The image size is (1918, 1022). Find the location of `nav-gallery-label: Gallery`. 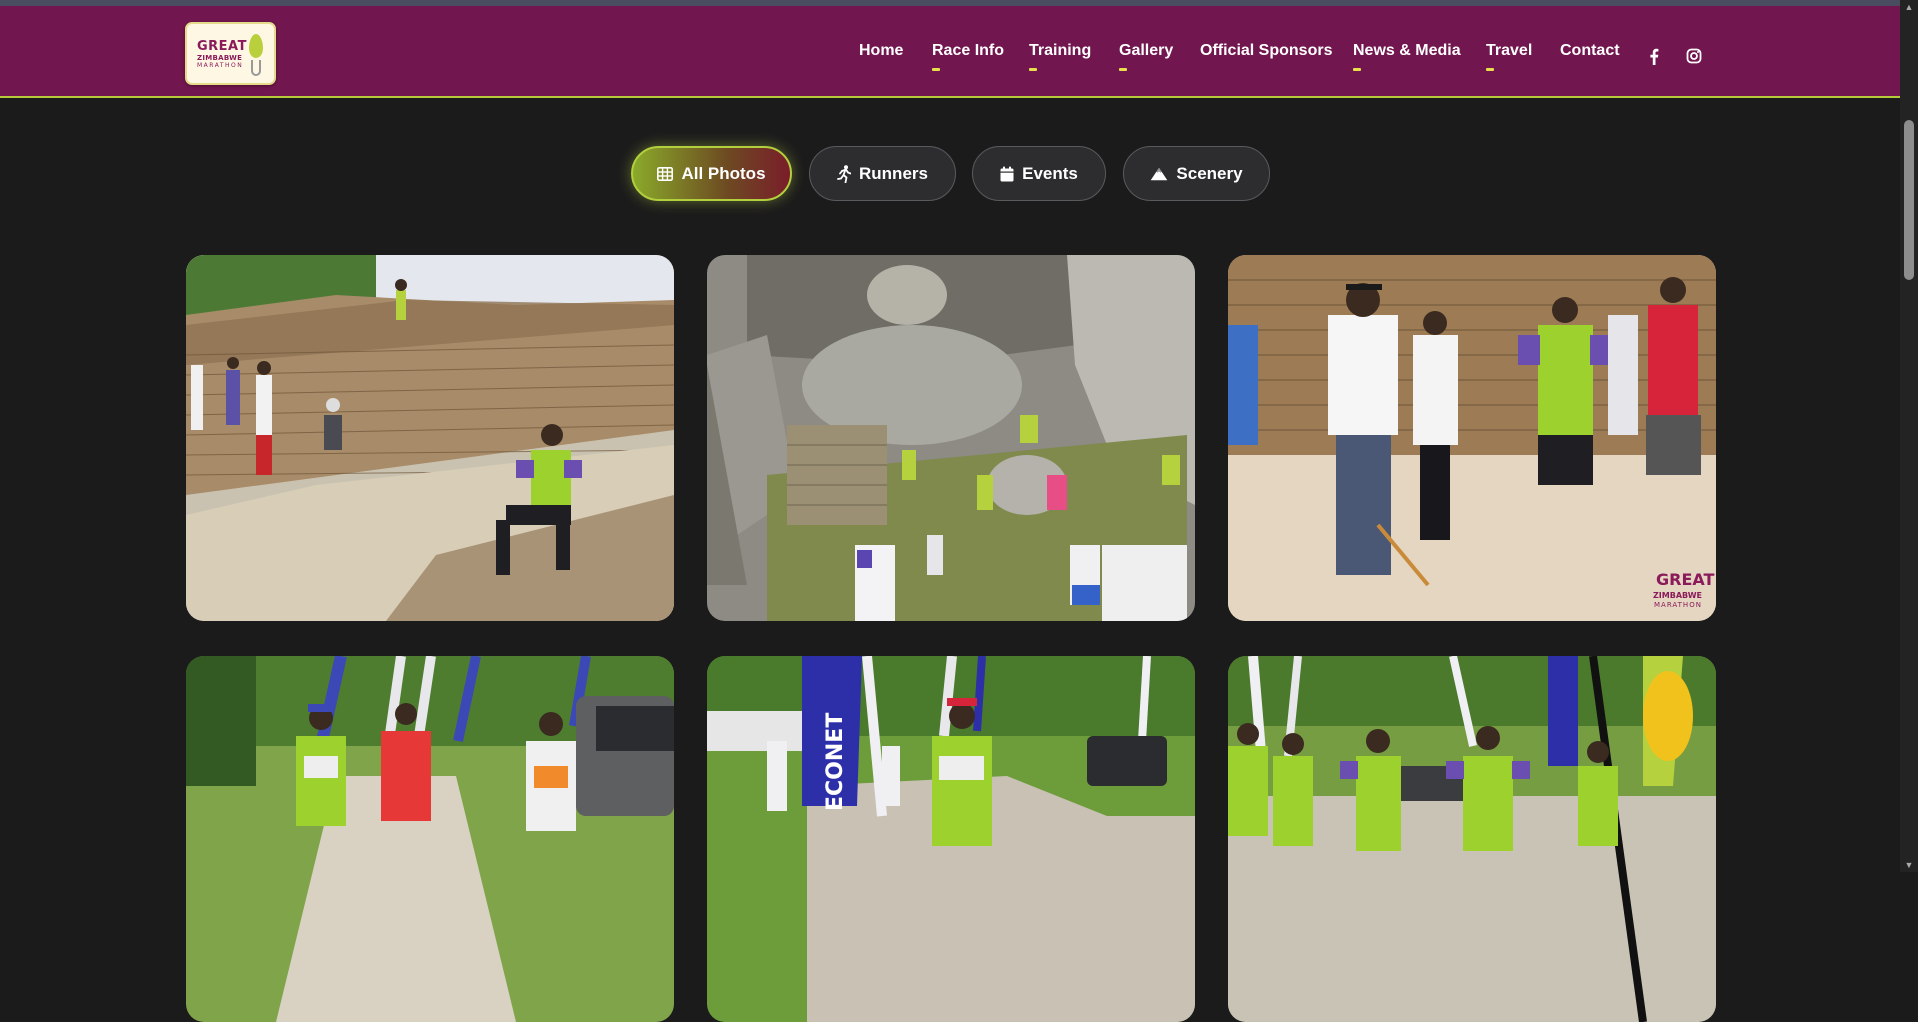

nav-gallery-label: Gallery is located at coordinates (1146, 50).